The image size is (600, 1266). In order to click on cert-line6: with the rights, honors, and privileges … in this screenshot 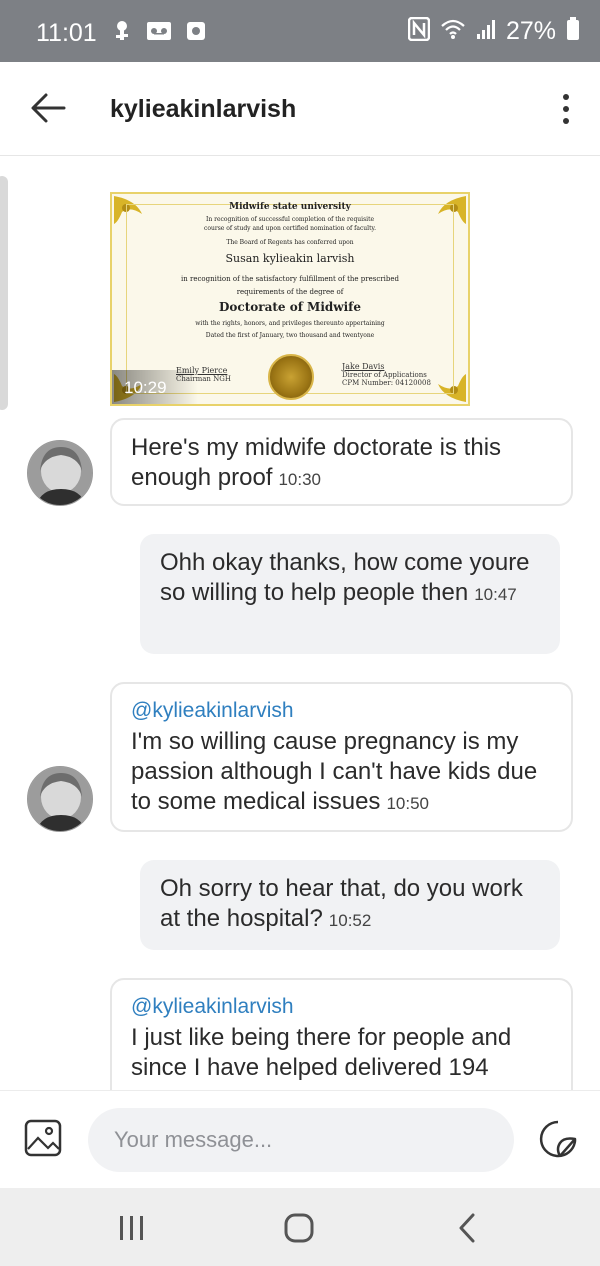, I will do `click(290, 323)`.